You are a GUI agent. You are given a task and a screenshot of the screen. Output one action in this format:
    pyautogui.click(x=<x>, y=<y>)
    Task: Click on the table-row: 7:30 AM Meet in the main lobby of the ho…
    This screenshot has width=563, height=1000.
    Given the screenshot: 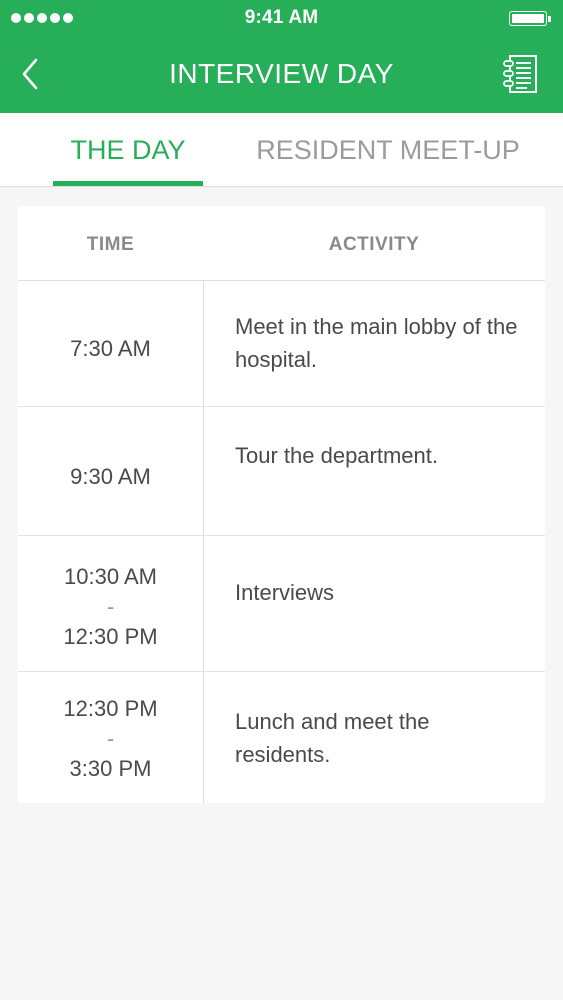 What is the action you would take?
    pyautogui.click(x=281, y=344)
    